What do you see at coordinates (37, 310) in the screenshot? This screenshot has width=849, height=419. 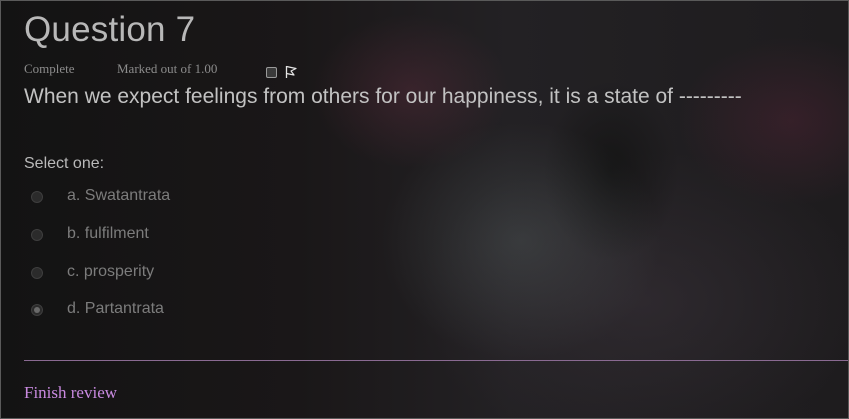 I see `radio-button-d` at bounding box center [37, 310].